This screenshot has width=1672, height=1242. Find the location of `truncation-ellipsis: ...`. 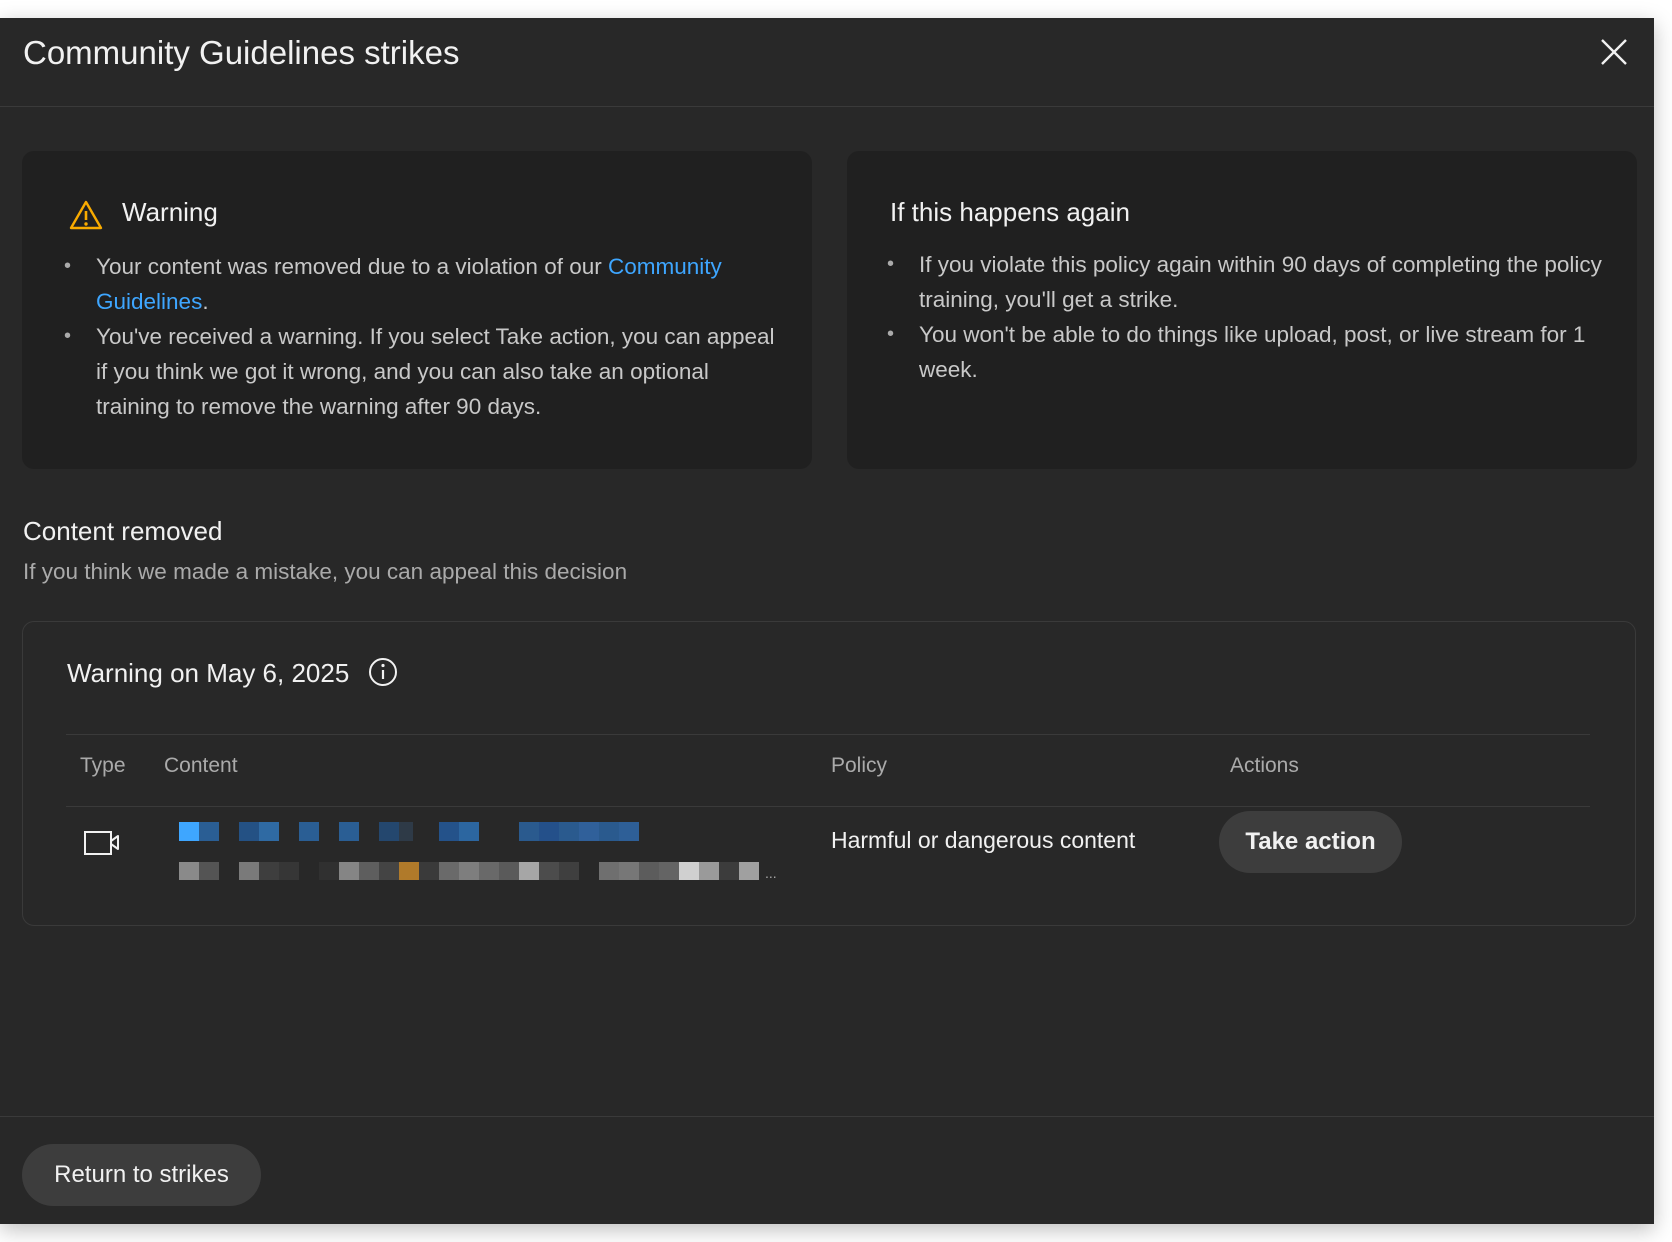

truncation-ellipsis: ... is located at coordinates (771, 873).